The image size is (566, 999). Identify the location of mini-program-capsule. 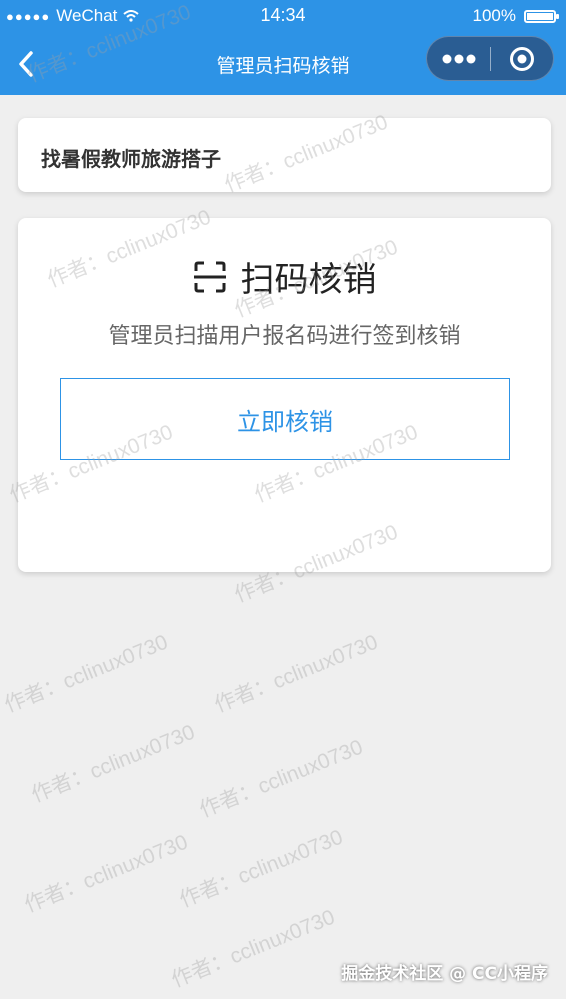
(490, 58).